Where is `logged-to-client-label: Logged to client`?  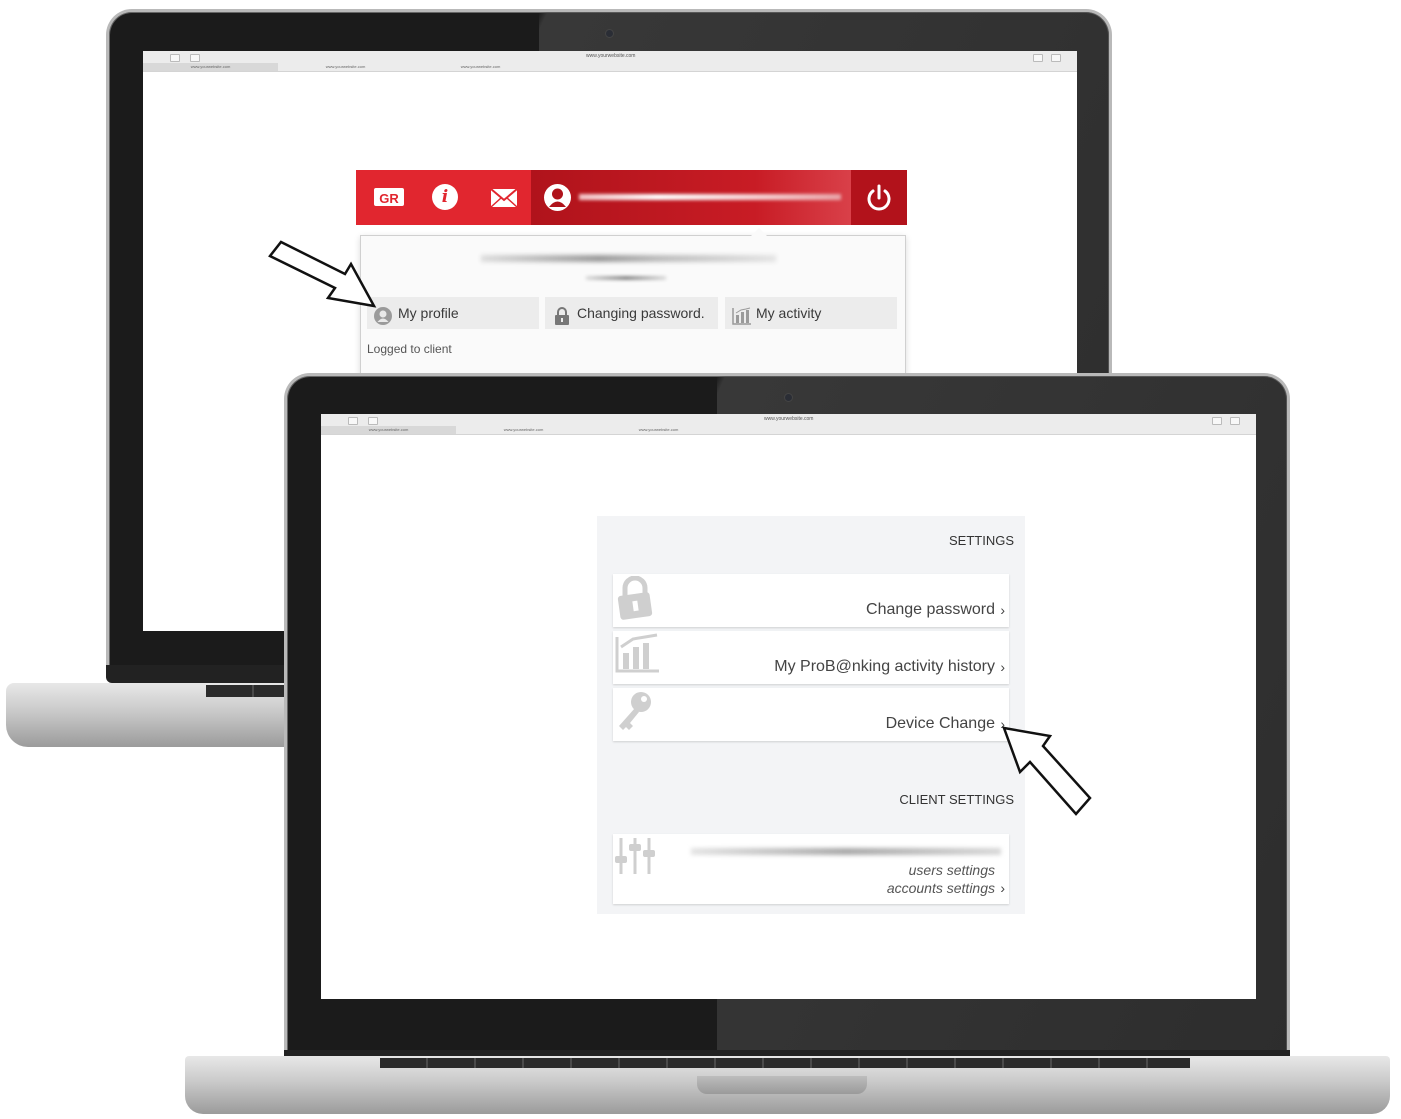
logged-to-client-label: Logged to client is located at coordinates (409, 349).